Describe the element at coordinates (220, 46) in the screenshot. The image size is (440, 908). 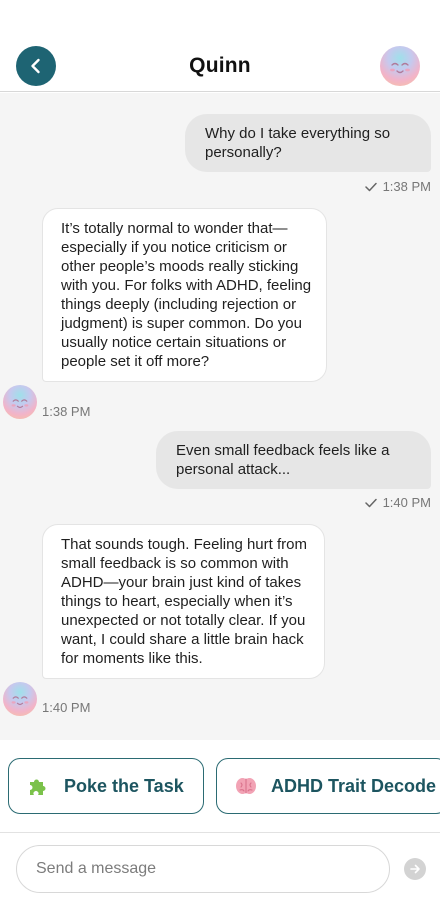
I see `chat-header: Quinn` at that location.